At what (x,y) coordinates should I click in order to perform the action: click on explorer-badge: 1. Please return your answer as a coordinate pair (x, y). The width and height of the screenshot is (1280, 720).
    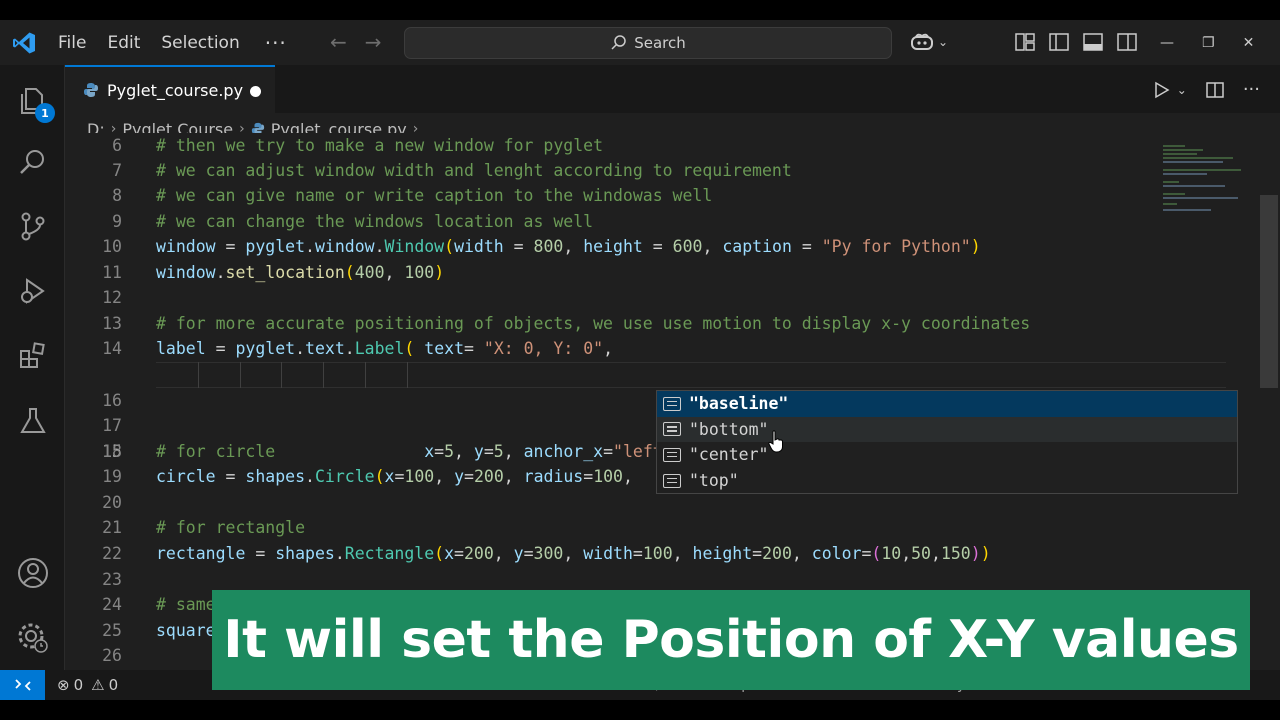
    Looking at the image, I should click on (45, 113).